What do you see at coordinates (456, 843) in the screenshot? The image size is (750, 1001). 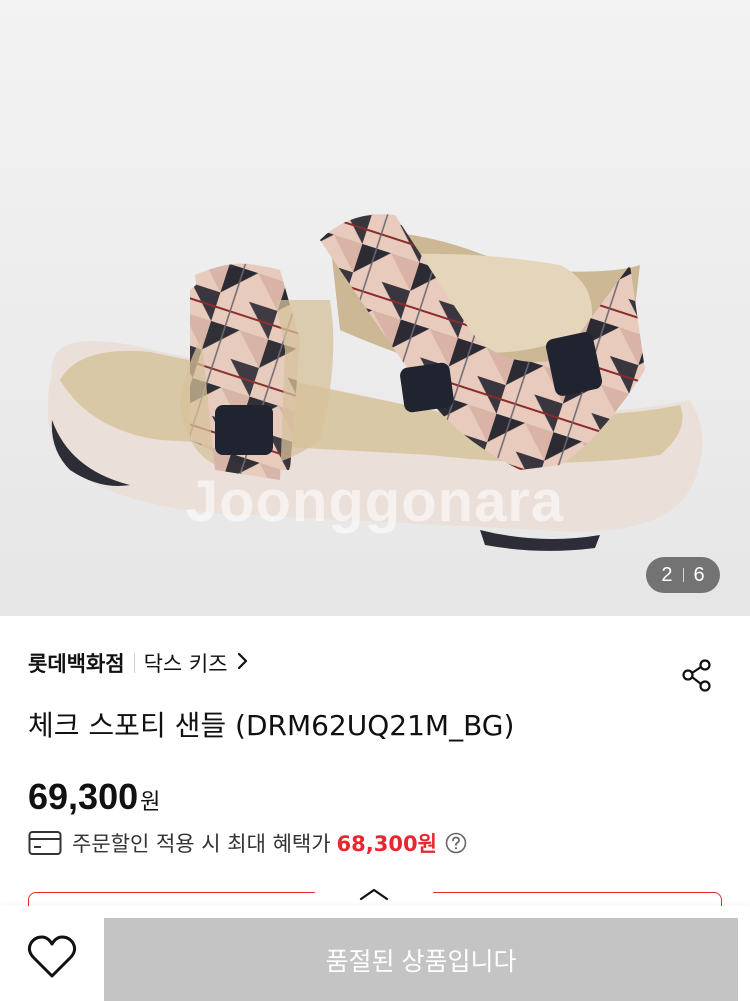 I see `question-circle-icon` at bounding box center [456, 843].